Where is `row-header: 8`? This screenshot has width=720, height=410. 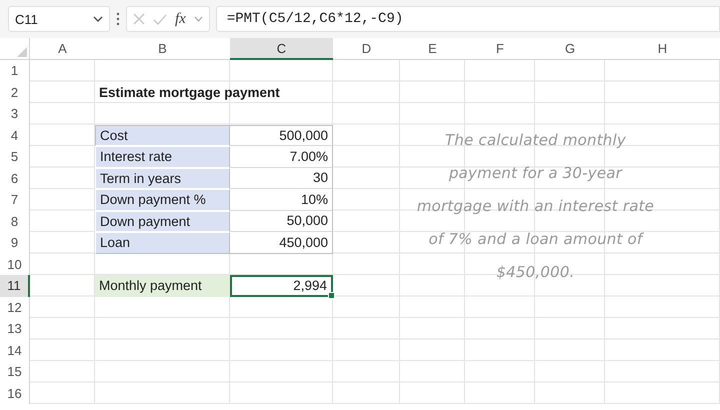
row-header: 8 is located at coordinates (15, 221).